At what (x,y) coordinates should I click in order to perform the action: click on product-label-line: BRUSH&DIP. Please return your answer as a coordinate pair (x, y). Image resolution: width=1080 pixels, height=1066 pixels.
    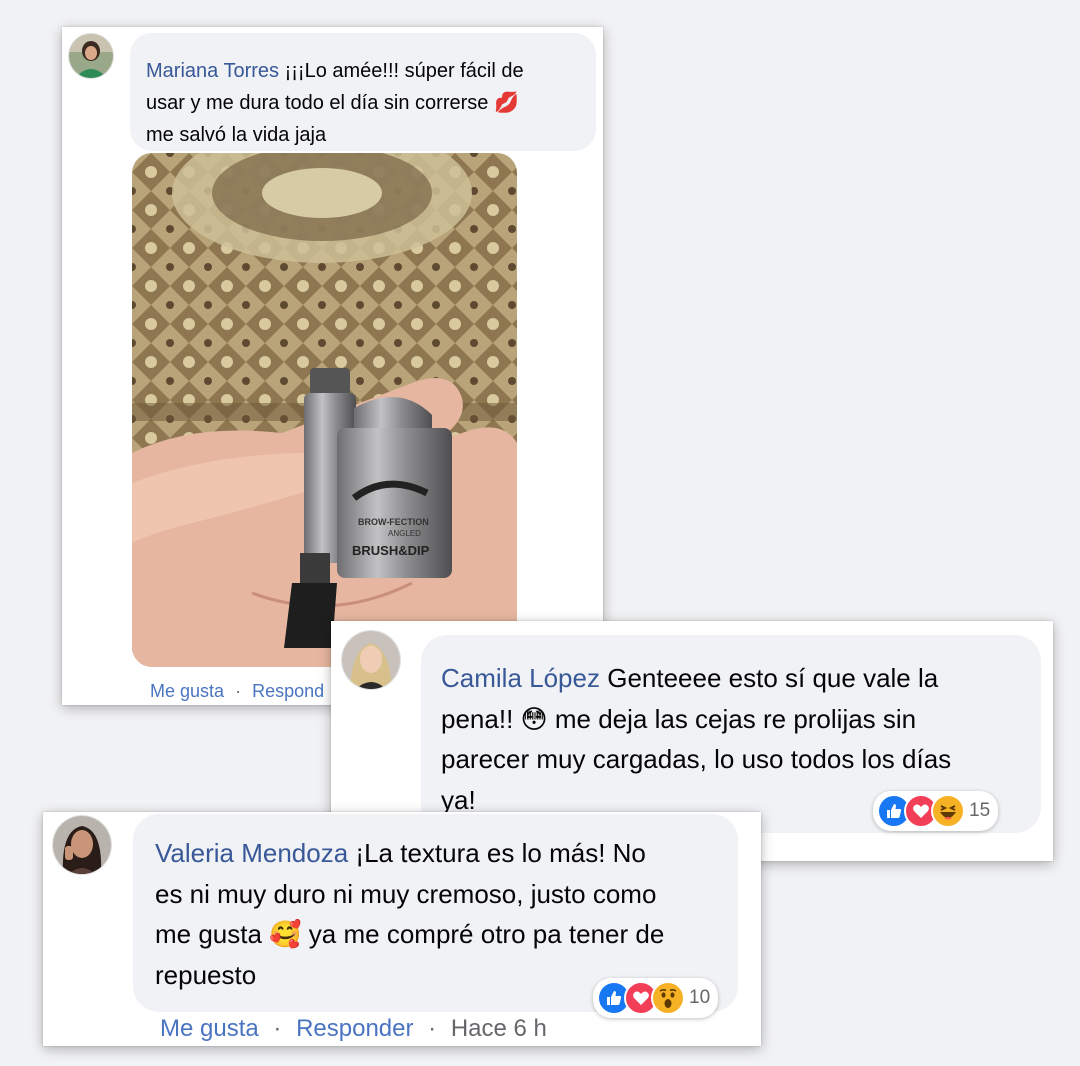
    Looking at the image, I should click on (391, 550).